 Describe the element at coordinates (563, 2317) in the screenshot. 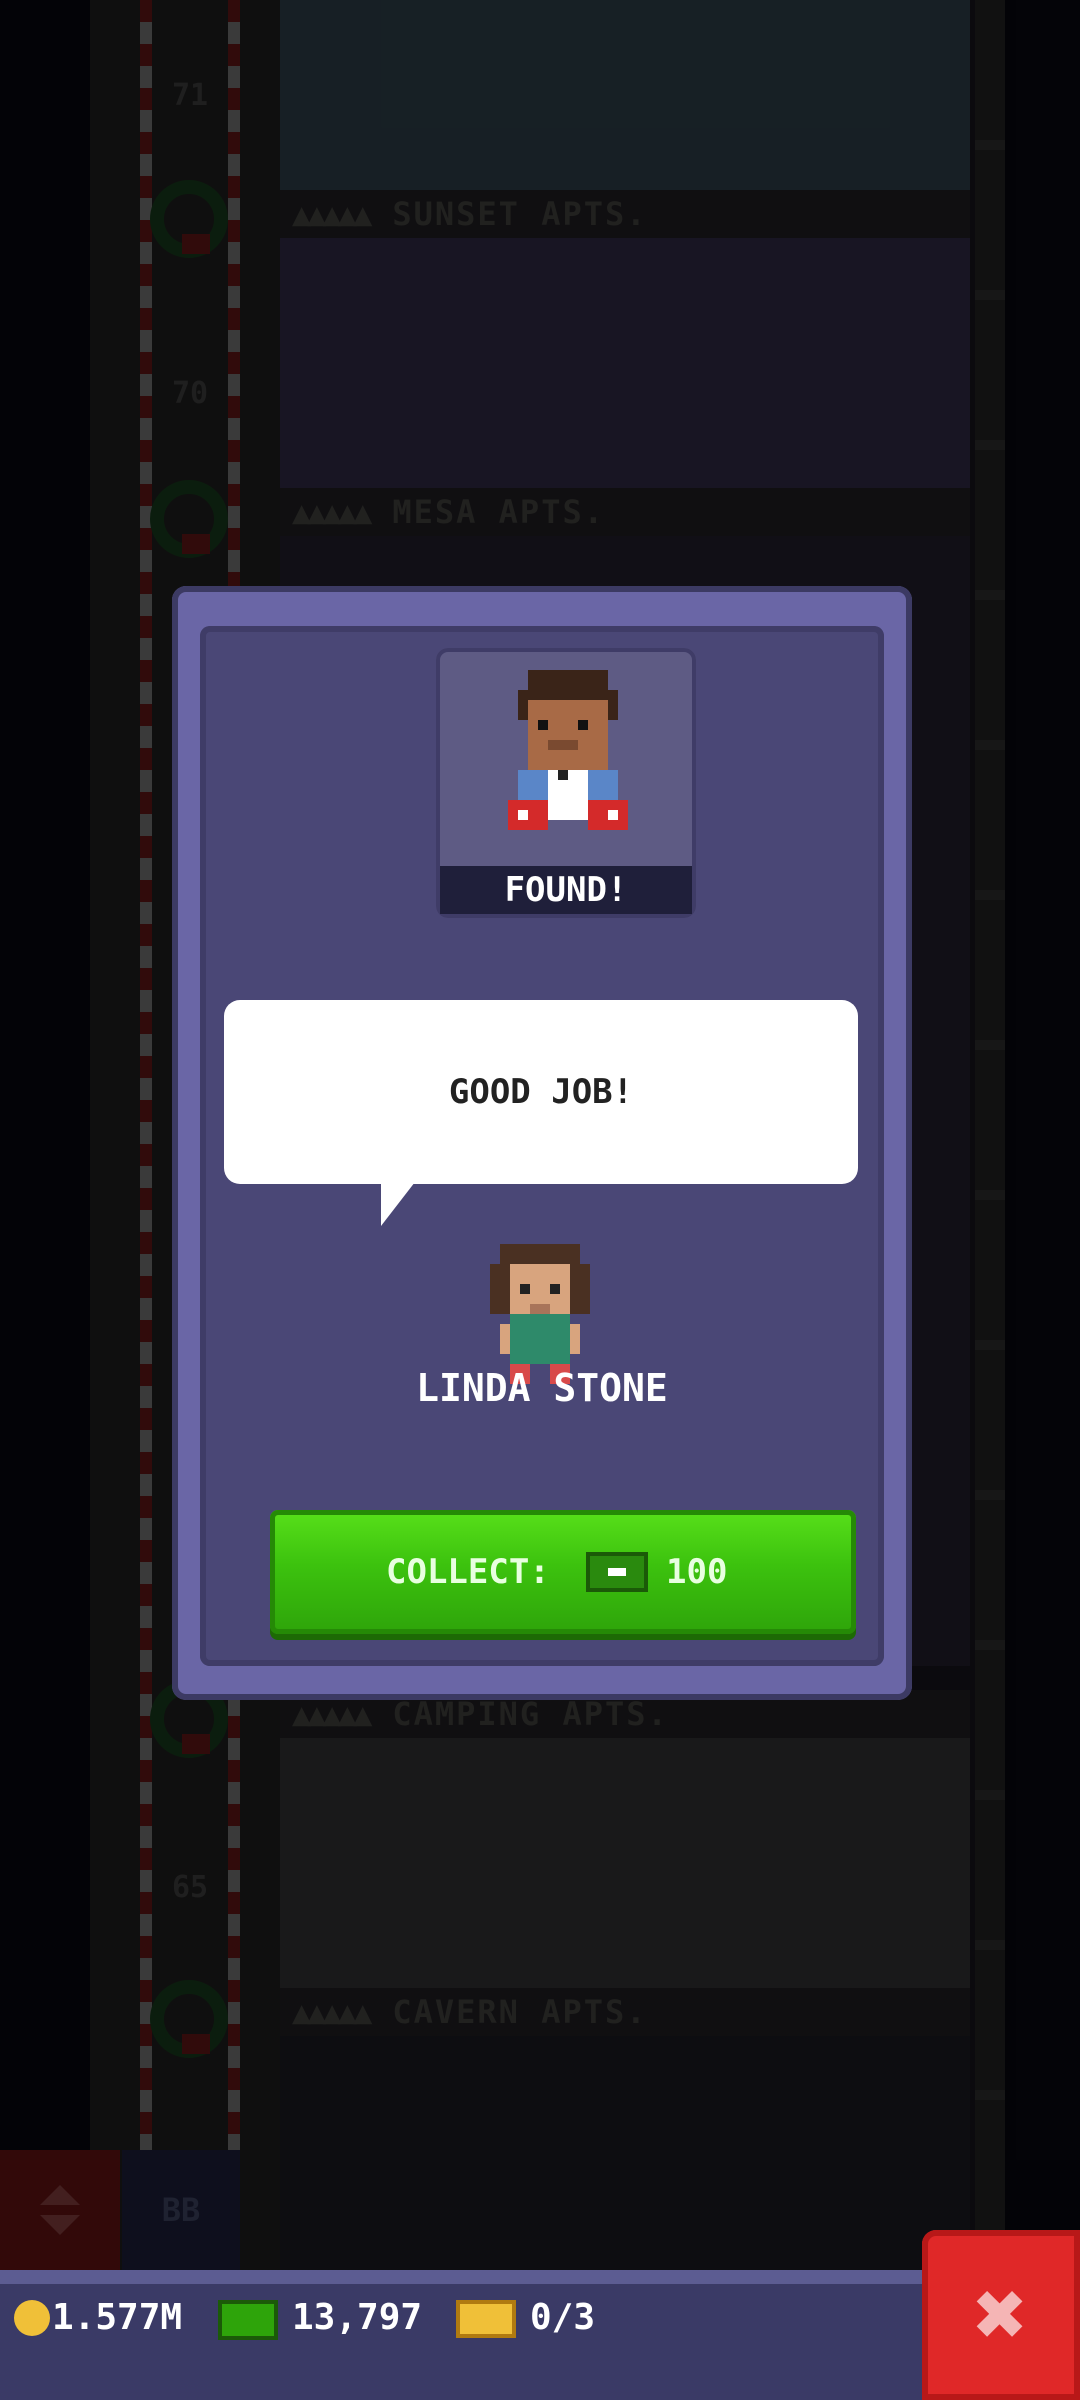

I see `ticket-count: 0/3` at that location.